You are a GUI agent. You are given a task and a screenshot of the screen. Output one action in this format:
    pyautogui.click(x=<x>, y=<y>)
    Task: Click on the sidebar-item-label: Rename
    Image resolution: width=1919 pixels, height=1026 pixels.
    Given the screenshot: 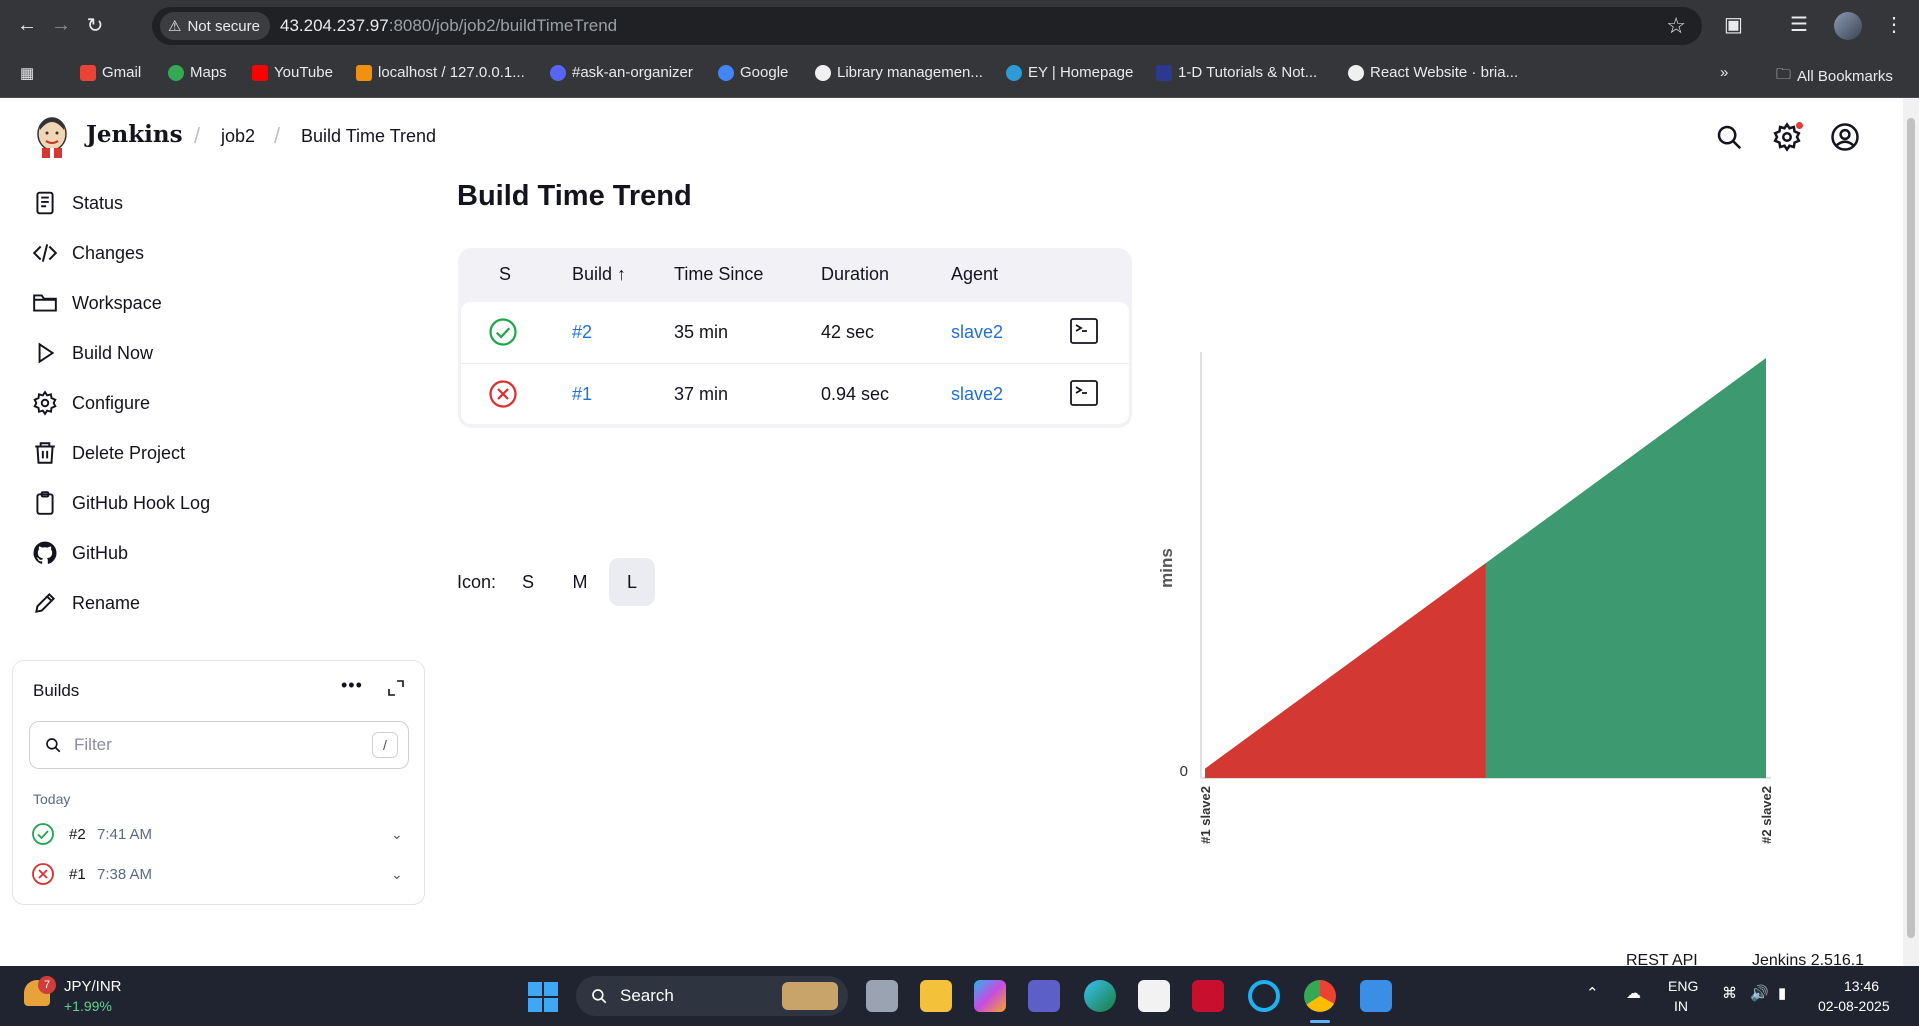 What is the action you would take?
    pyautogui.click(x=106, y=602)
    